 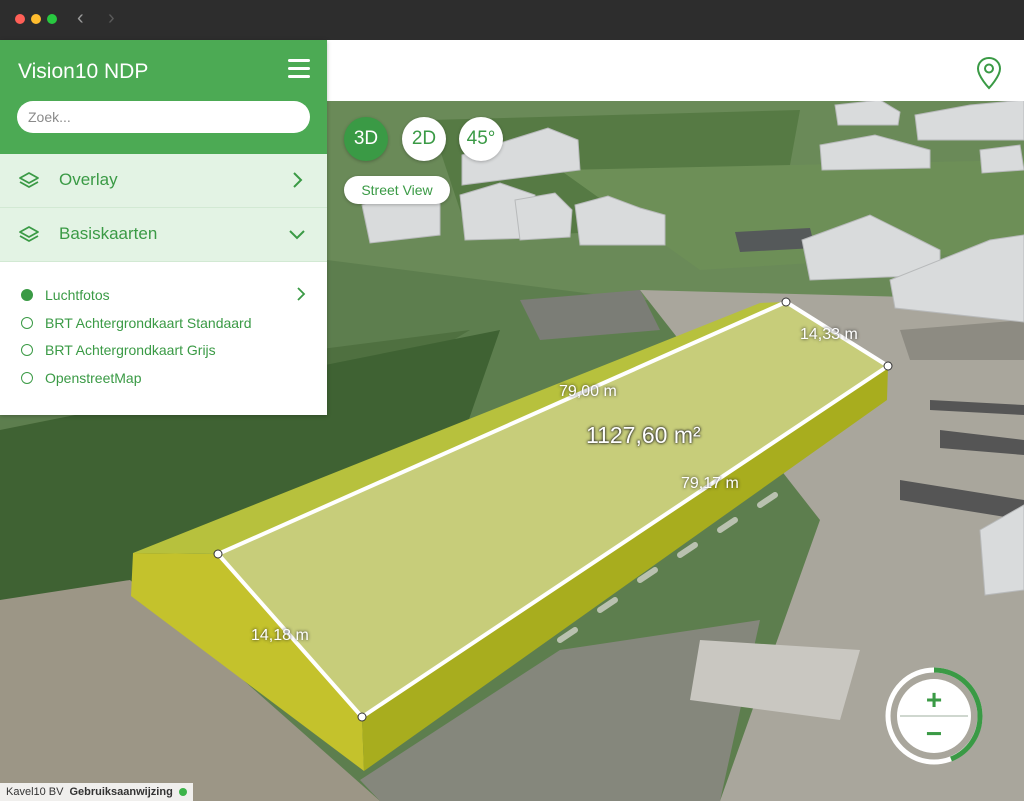 I want to click on back-arrow-icon: ‹, so click(x=80, y=18).